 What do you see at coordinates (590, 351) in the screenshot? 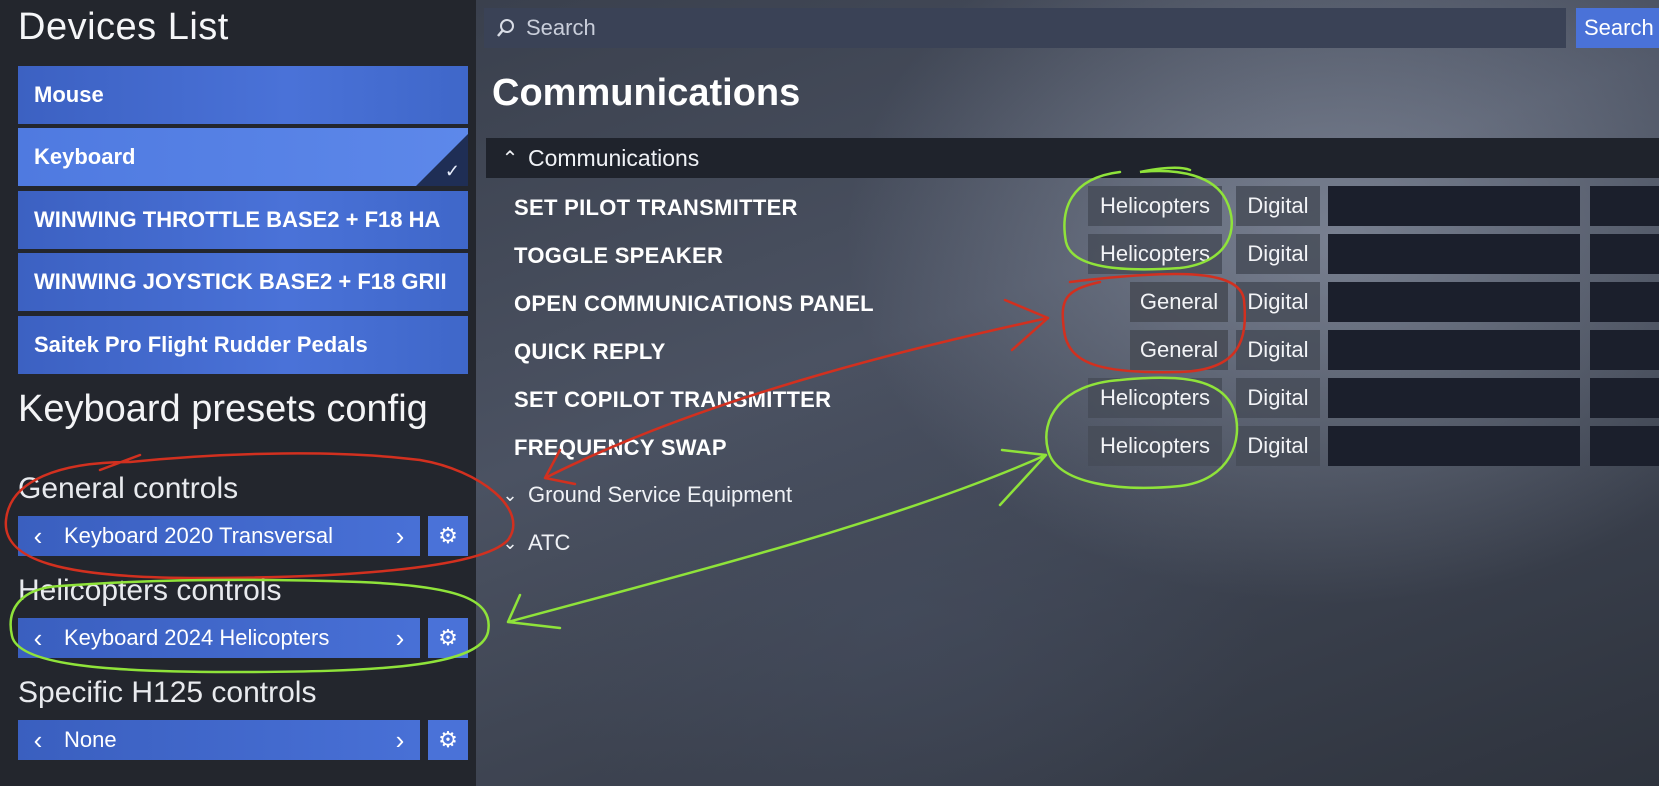
I see `action-name: QUICK REPLY` at bounding box center [590, 351].